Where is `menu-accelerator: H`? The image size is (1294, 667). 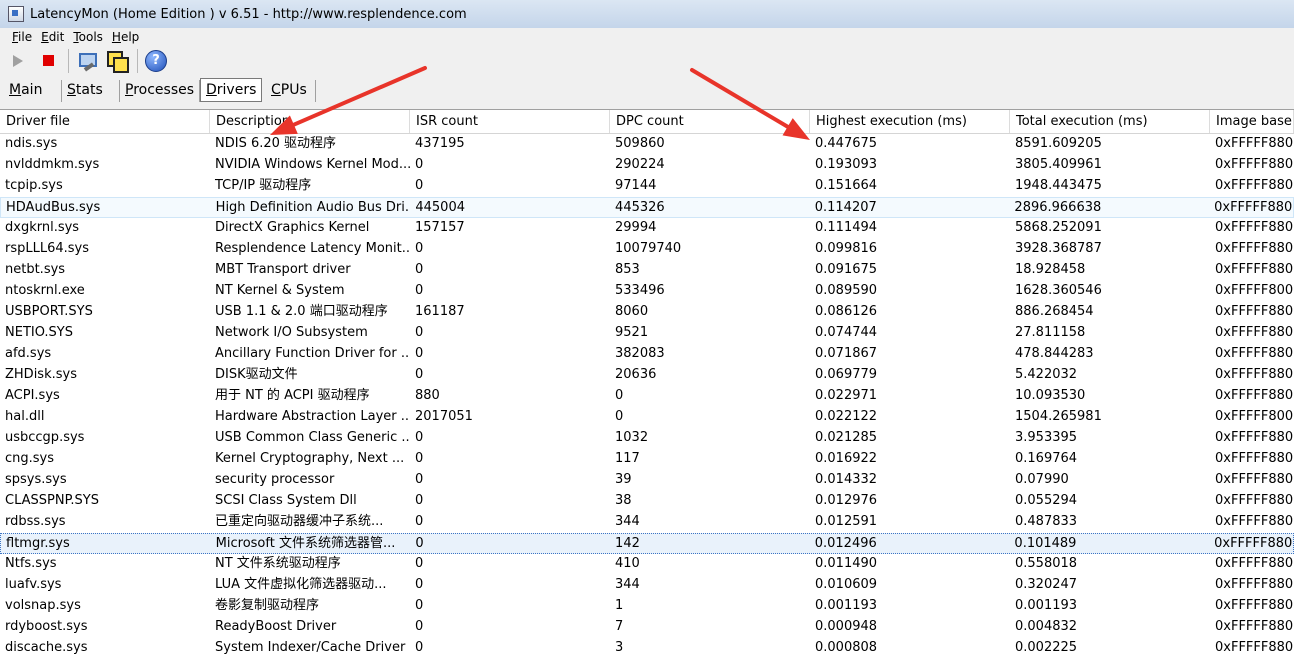 menu-accelerator: H is located at coordinates (116, 36).